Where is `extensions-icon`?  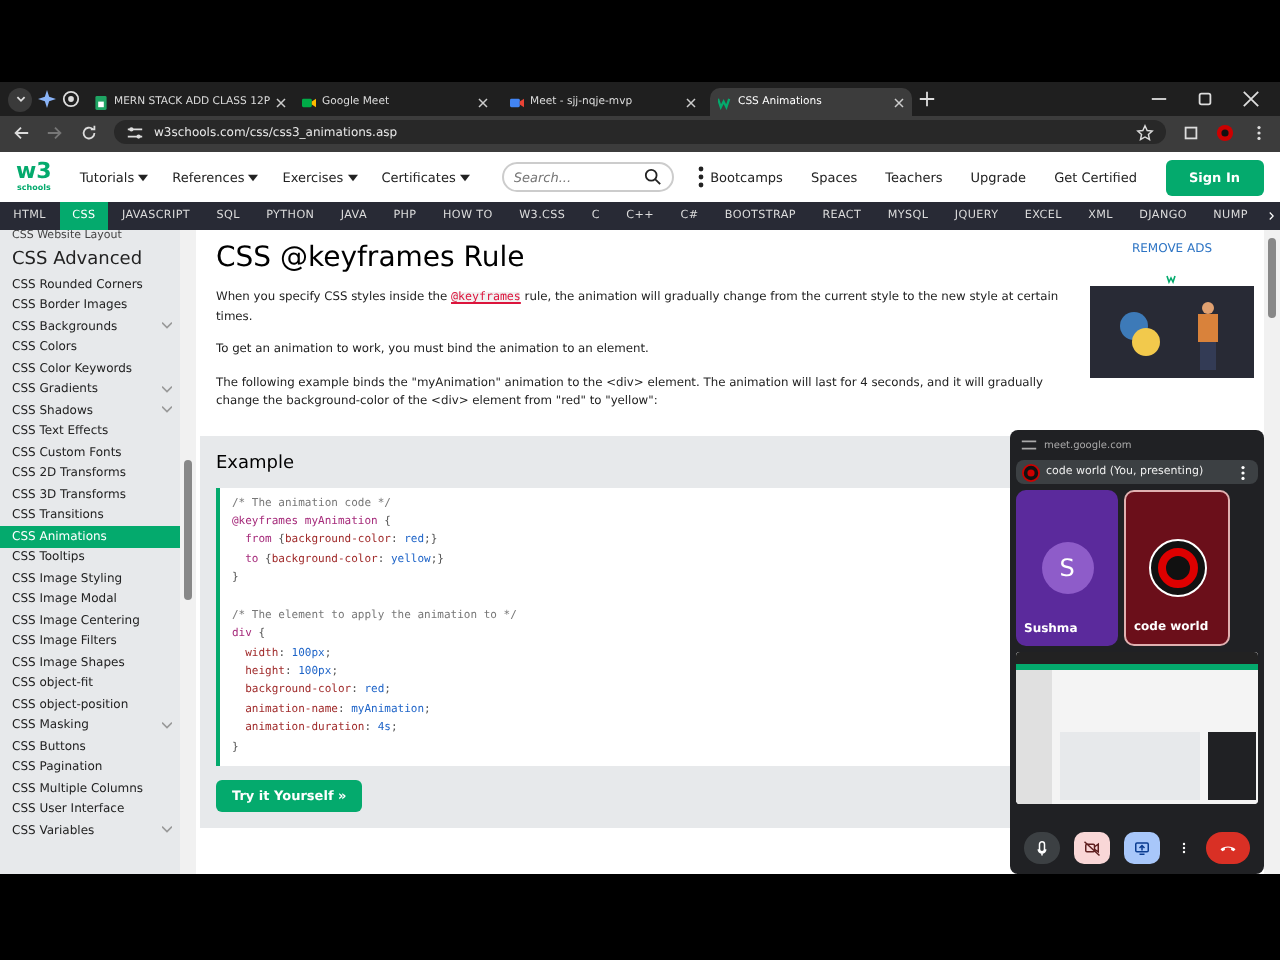
extensions-icon is located at coordinates (1191, 132).